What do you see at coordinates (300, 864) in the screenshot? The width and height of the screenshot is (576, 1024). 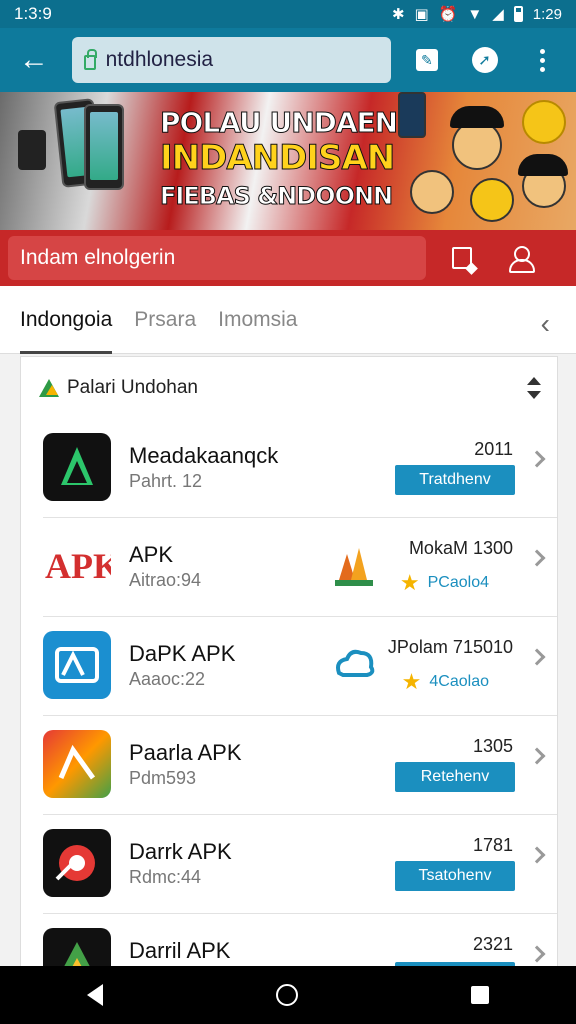 I see `list-item: Darrk APK Rdmc:44 1781 Tsatohenv` at bounding box center [300, 864].